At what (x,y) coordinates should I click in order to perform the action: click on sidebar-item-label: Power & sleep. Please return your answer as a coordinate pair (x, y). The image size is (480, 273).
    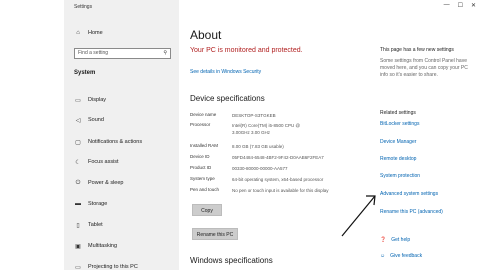
    Looking at the image, I should click on (106, 183).